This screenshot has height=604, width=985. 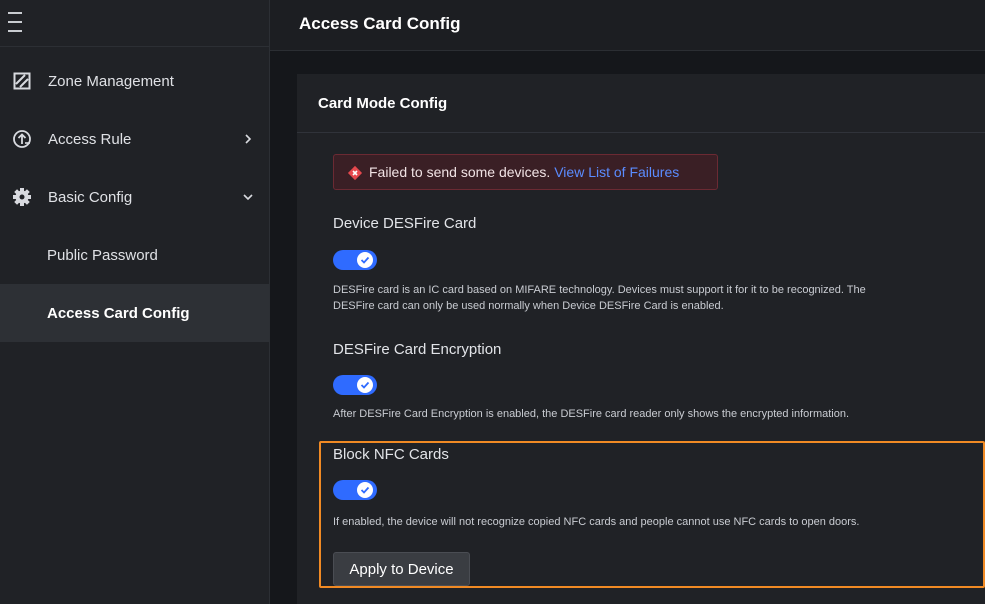 I want to click on sidebar-item-basic-config: Basic Config, so click(x=134, y=197).